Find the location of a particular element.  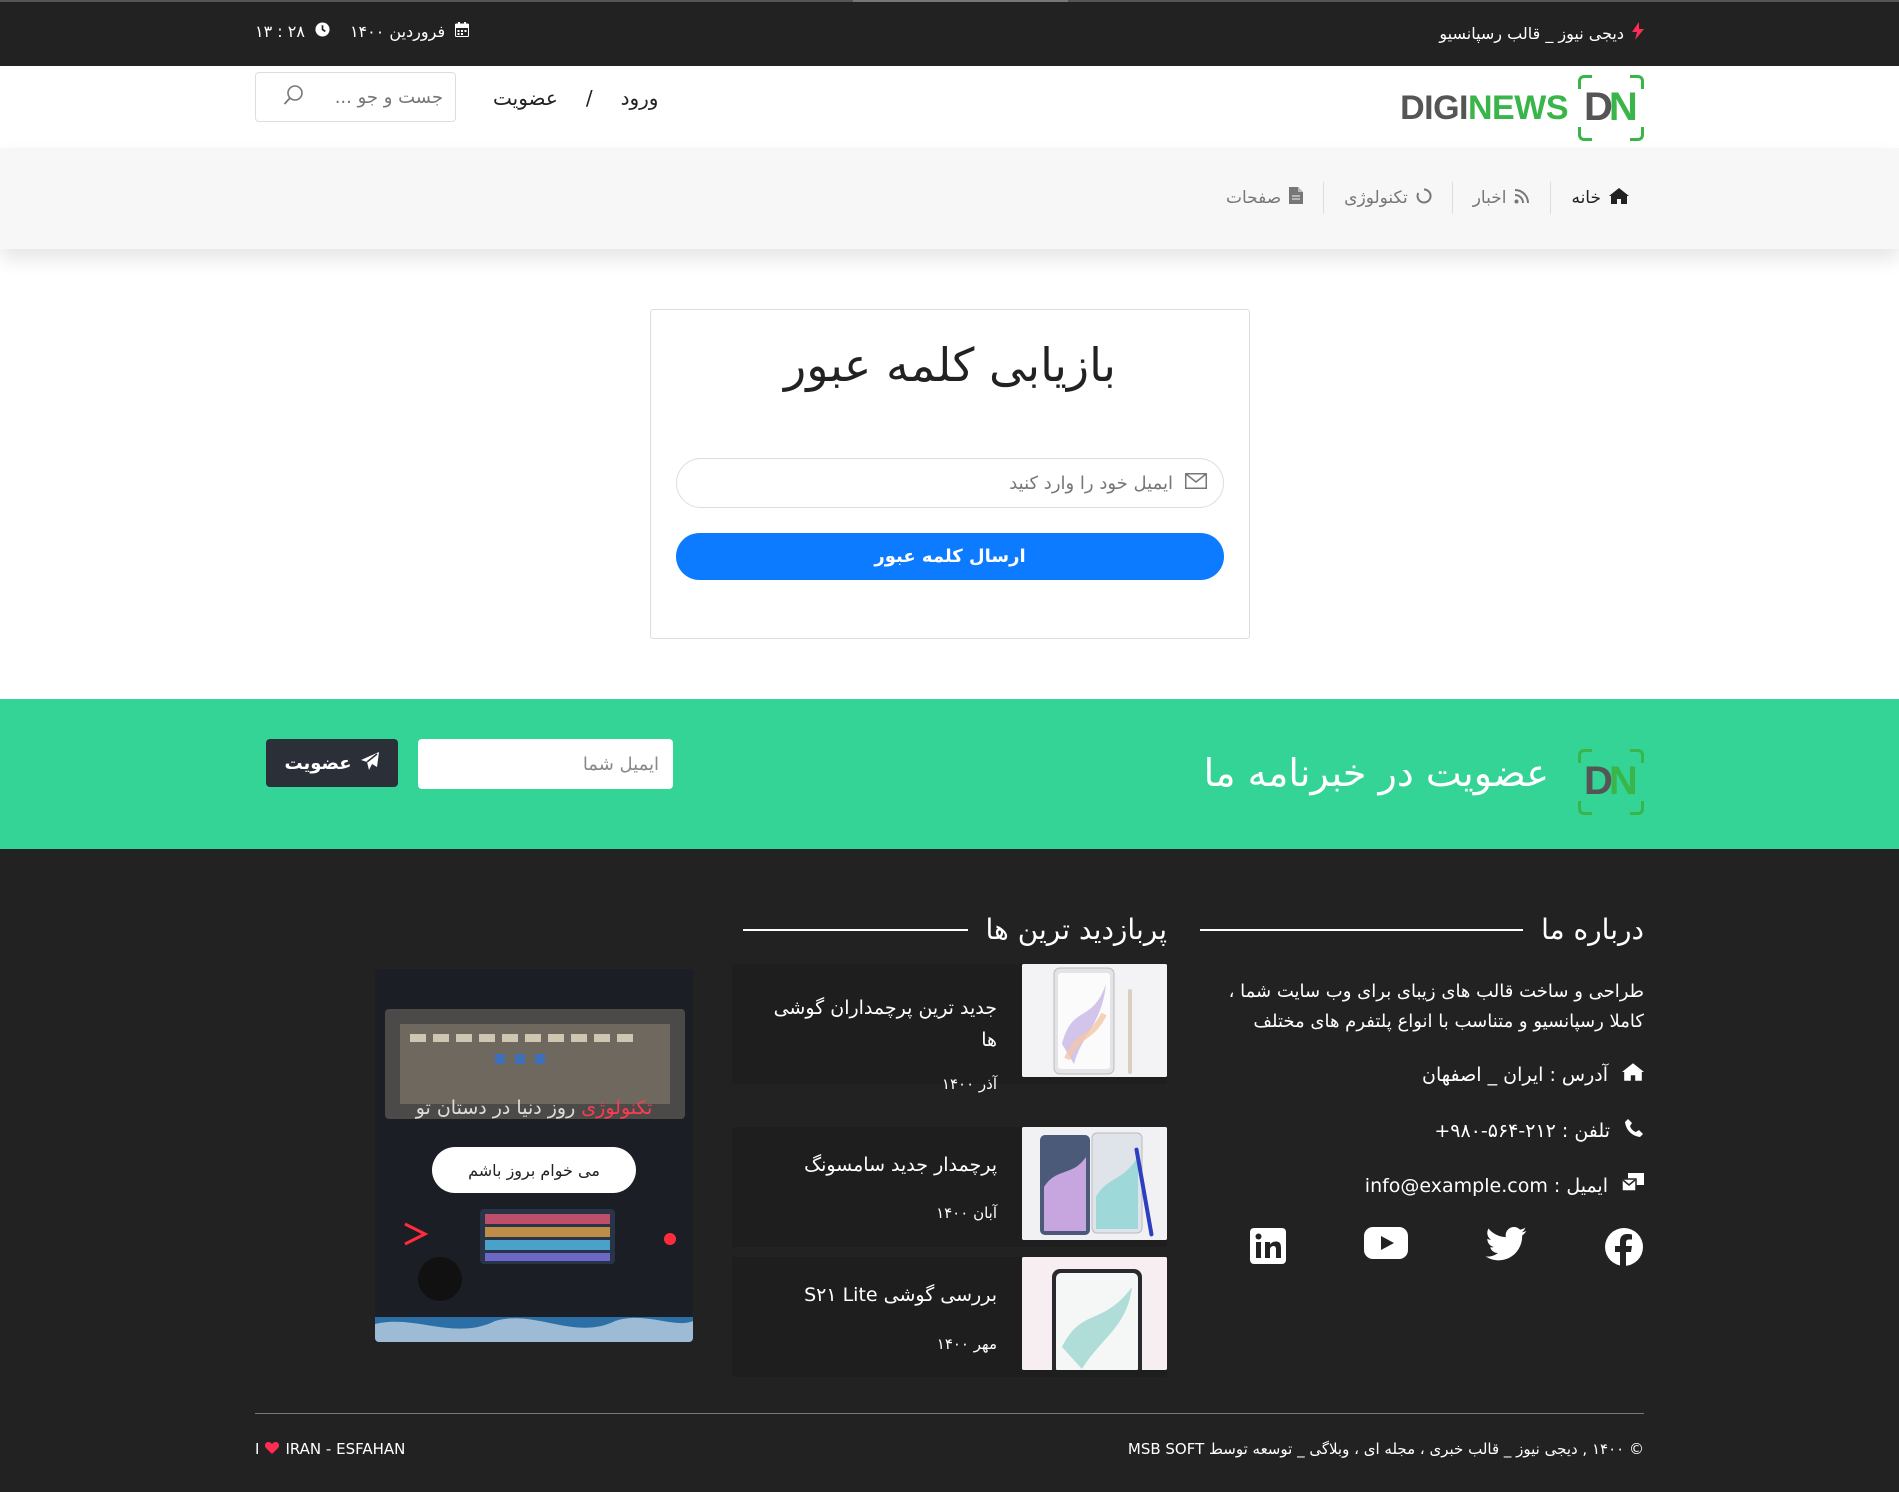

paper-plane-icon is located at coordinates (370, 763).